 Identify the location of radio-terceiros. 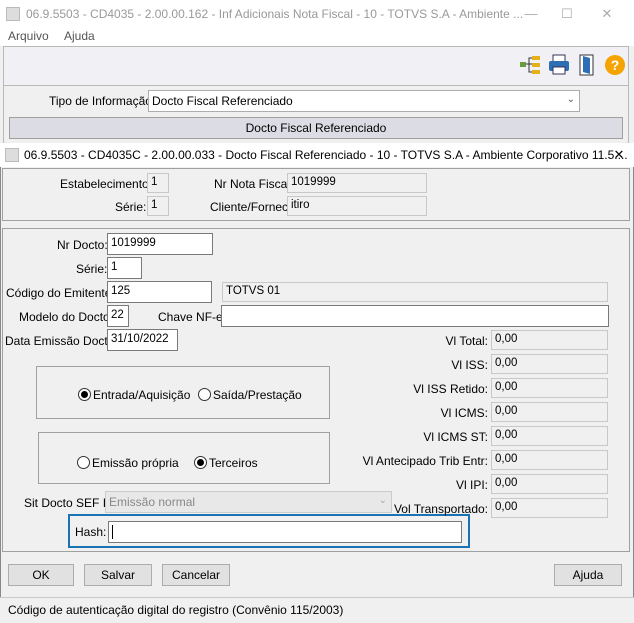
(200, 462).